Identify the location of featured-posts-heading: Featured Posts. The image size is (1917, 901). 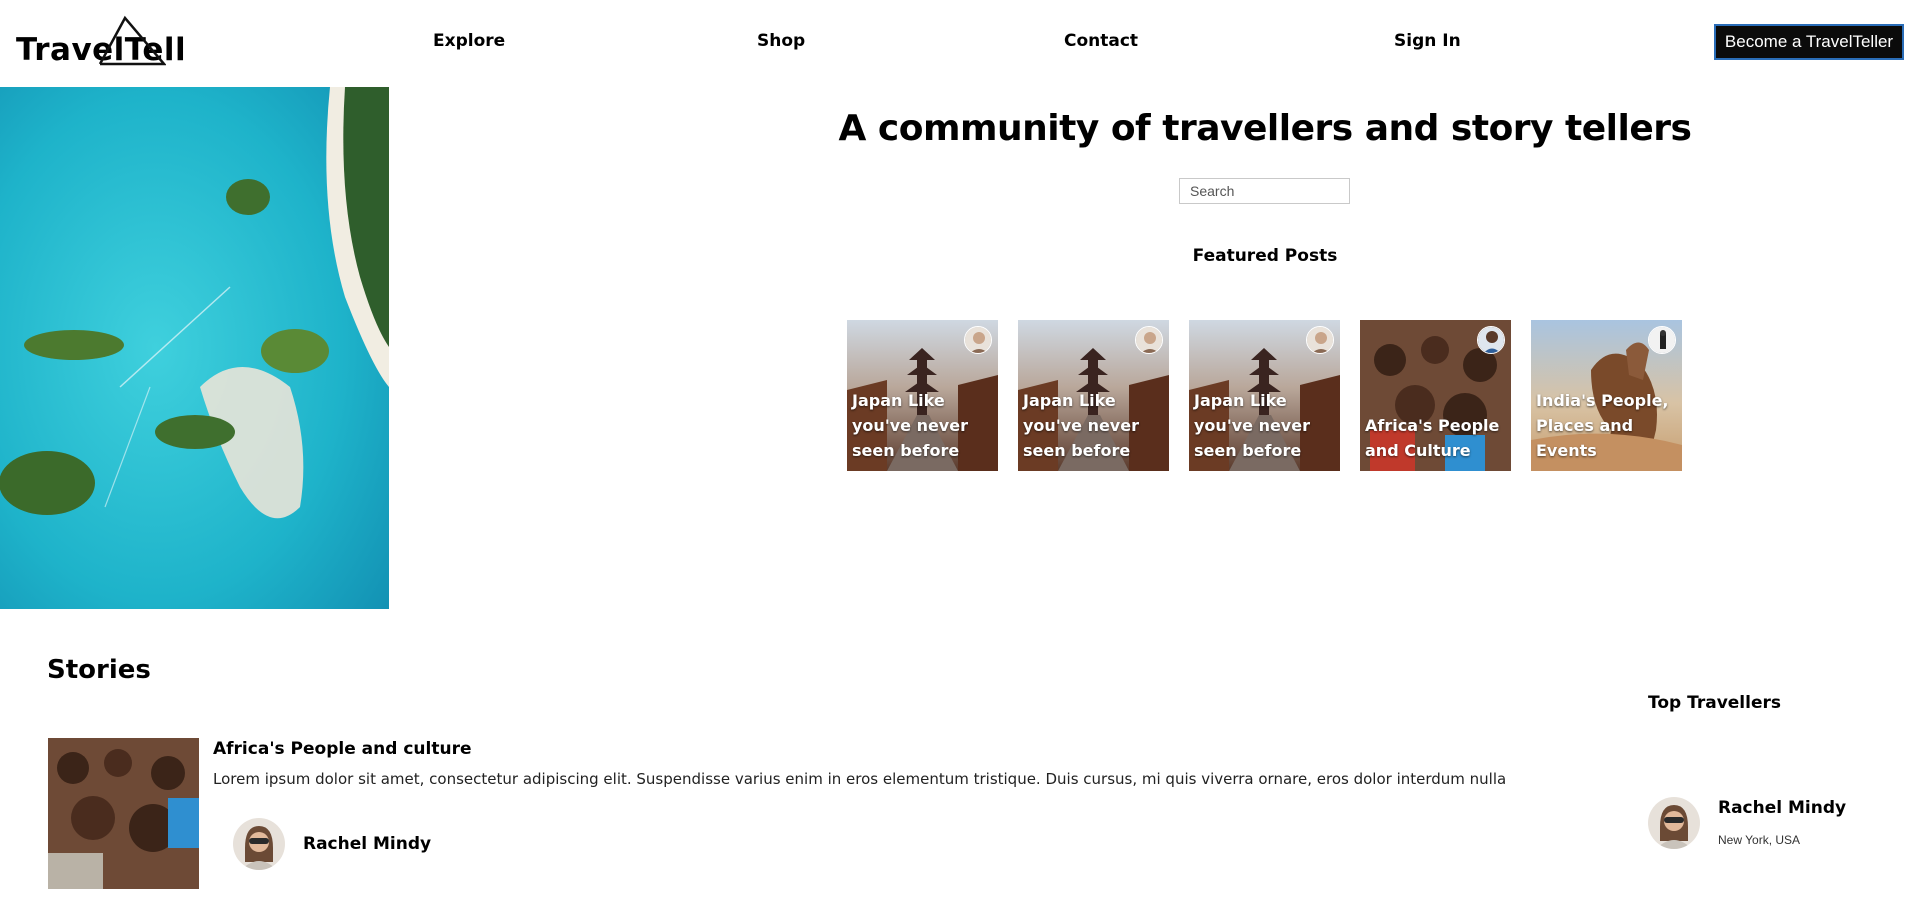
(1265, 256).